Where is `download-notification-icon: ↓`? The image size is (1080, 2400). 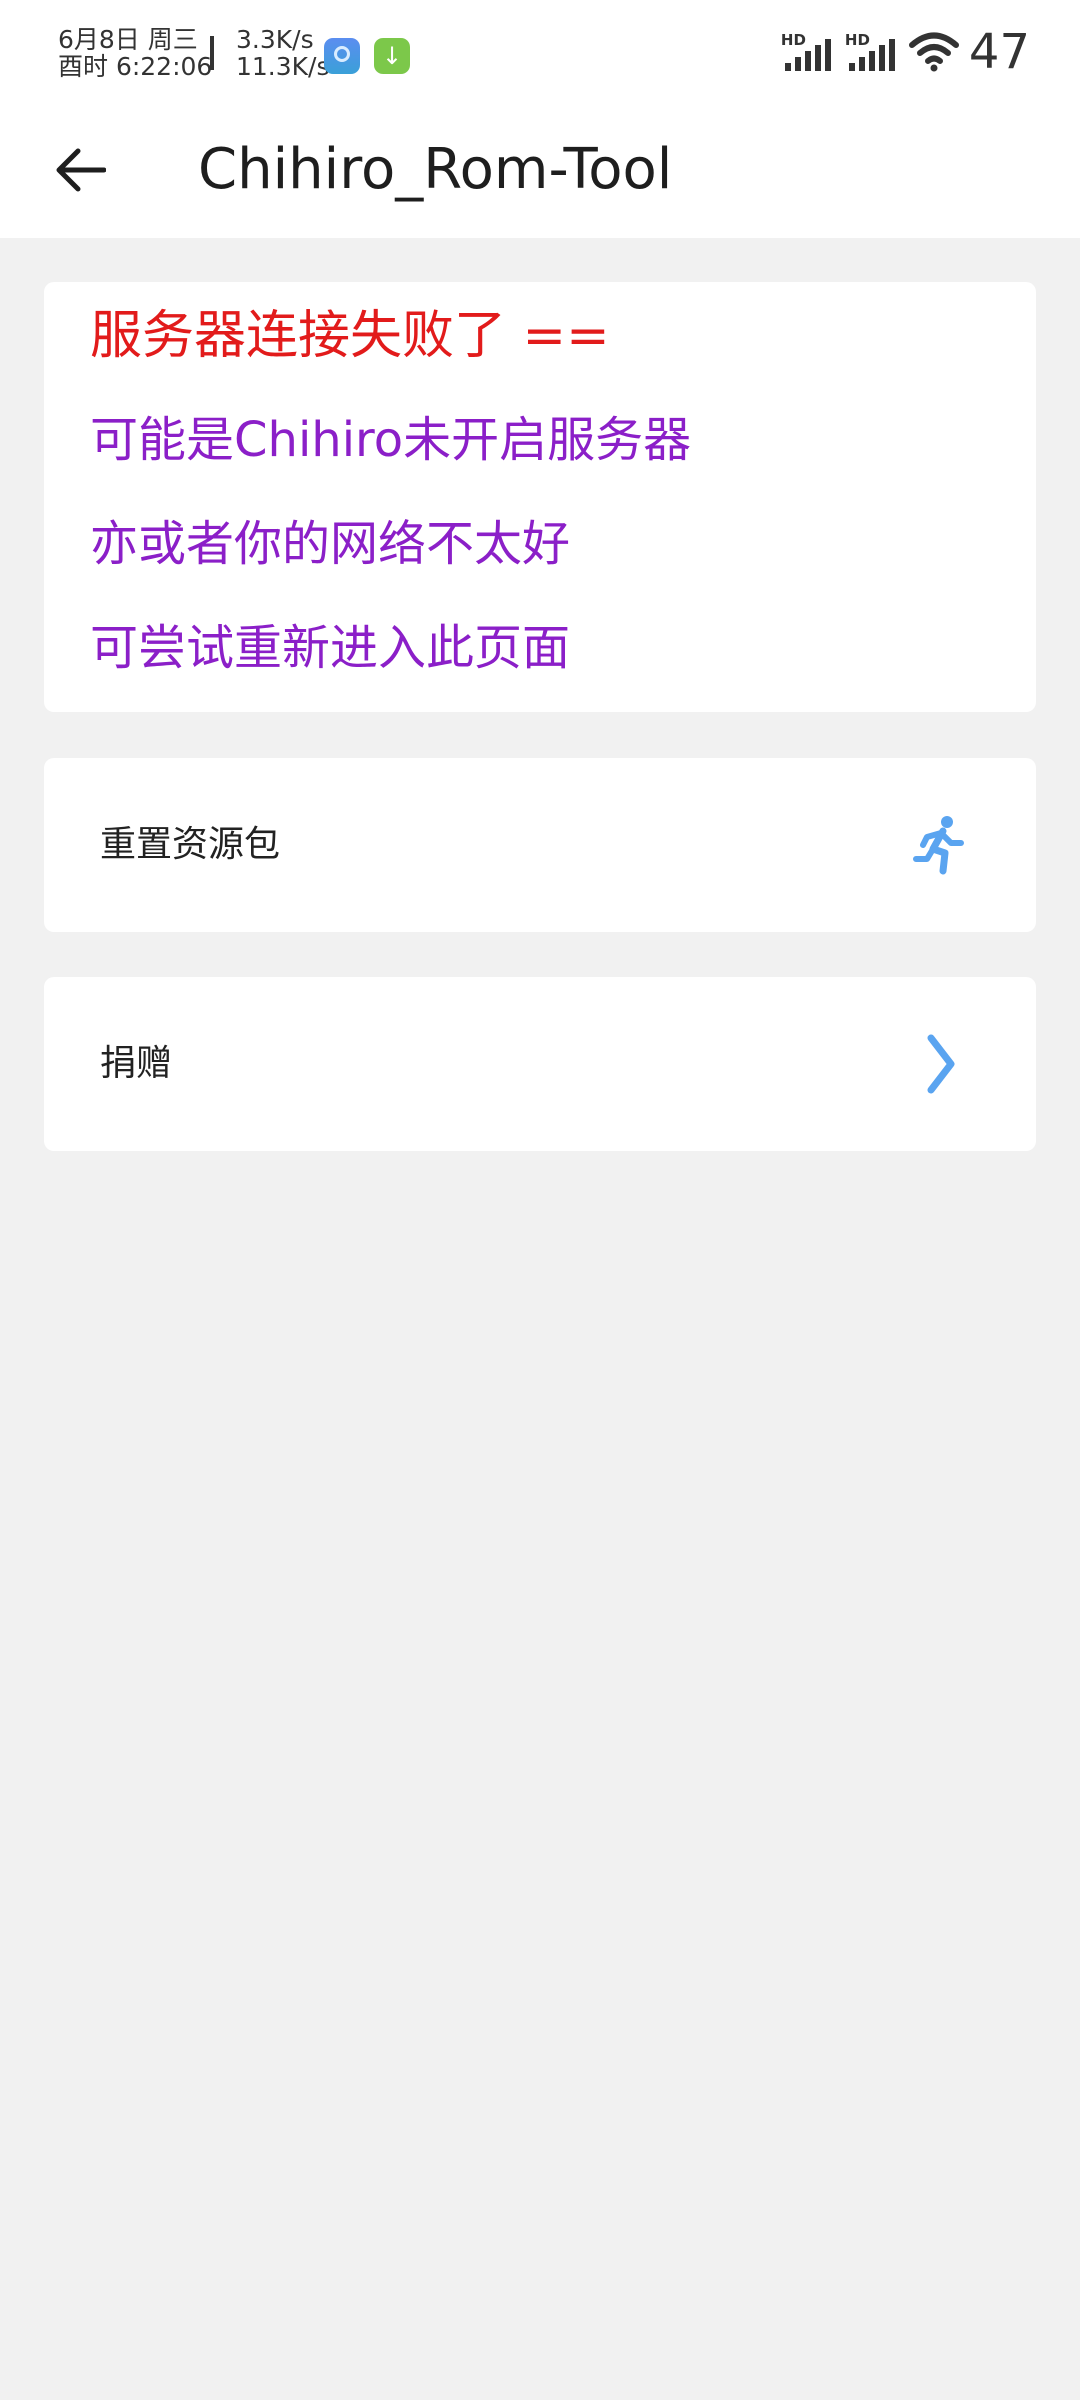
download-notification-icon: ↓ is located at coordinates (392, 56).